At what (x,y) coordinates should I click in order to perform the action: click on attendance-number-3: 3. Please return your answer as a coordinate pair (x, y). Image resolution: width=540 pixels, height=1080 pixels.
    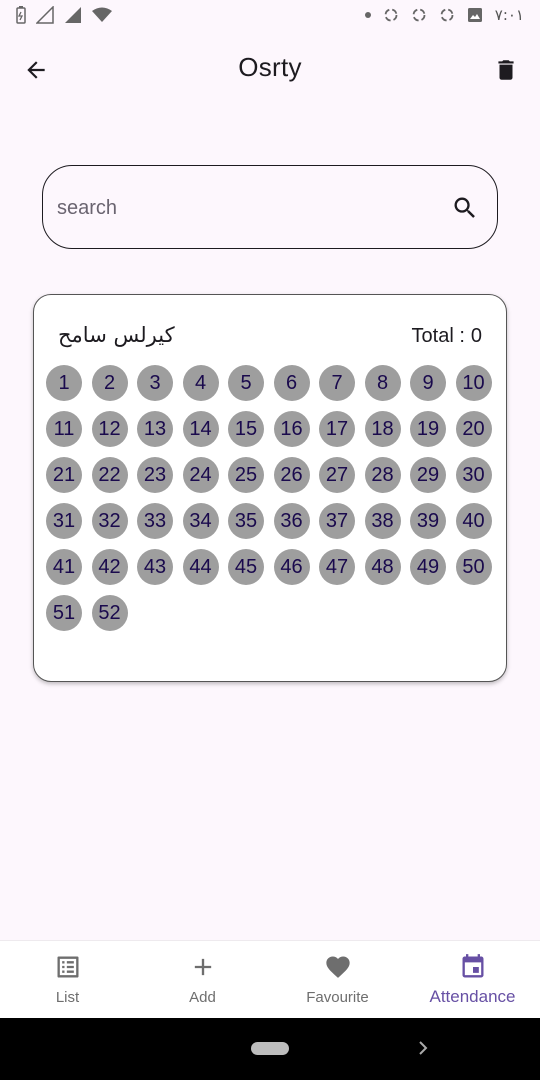
    Looking at the image, I should click on (155, 383).